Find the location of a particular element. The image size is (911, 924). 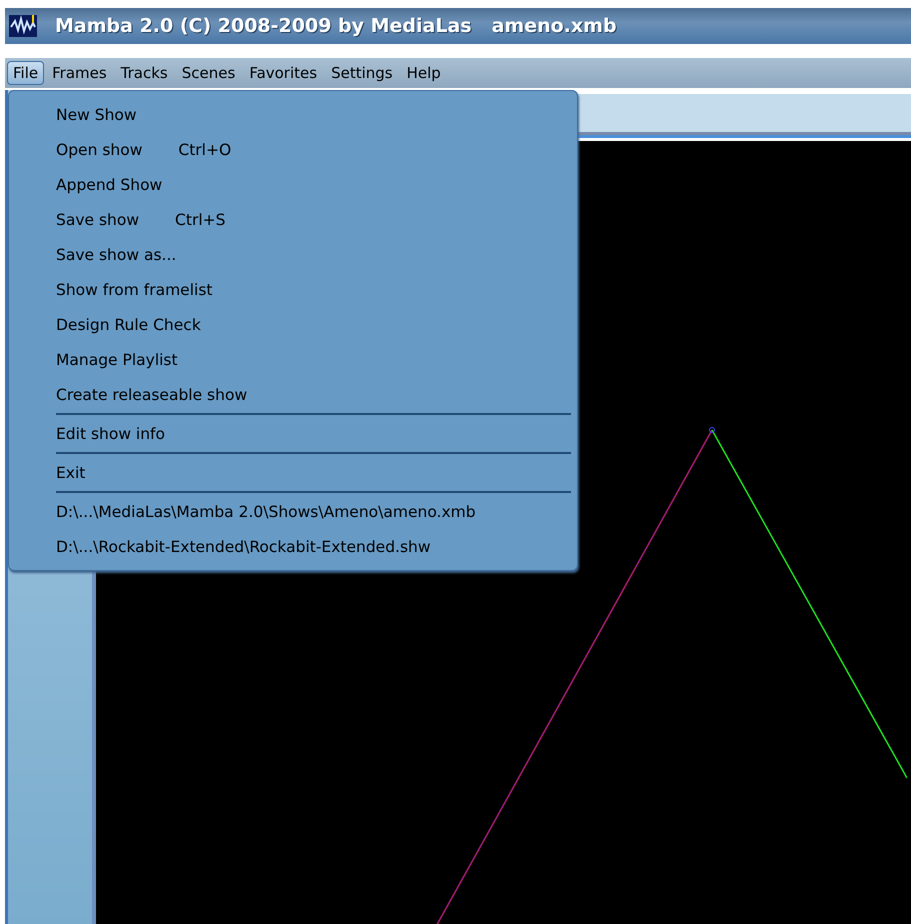

menu-item: Show from framelist is located at coordinates (293, 289).